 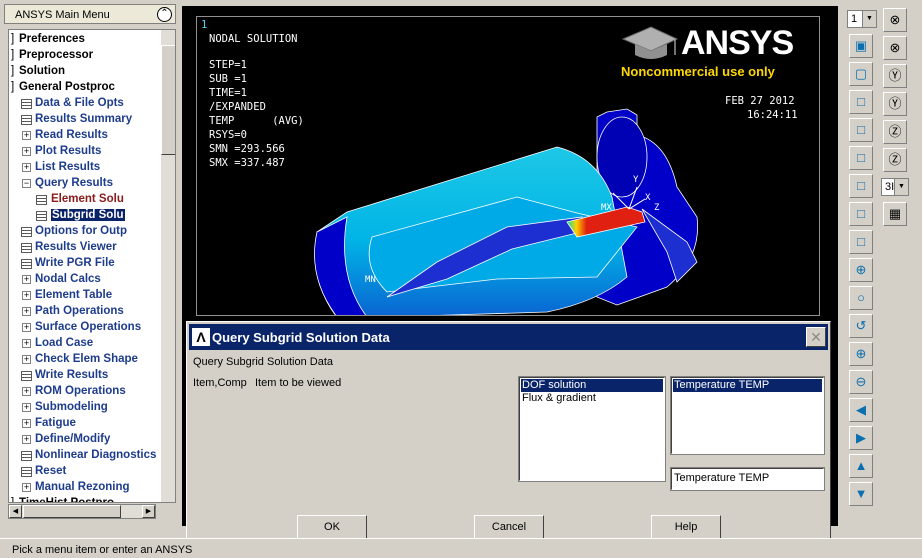 What do you see at coordinates (861, 494) in the screenshot?
I see `pan-down-button: ▼` at bounding box center [861, 494].